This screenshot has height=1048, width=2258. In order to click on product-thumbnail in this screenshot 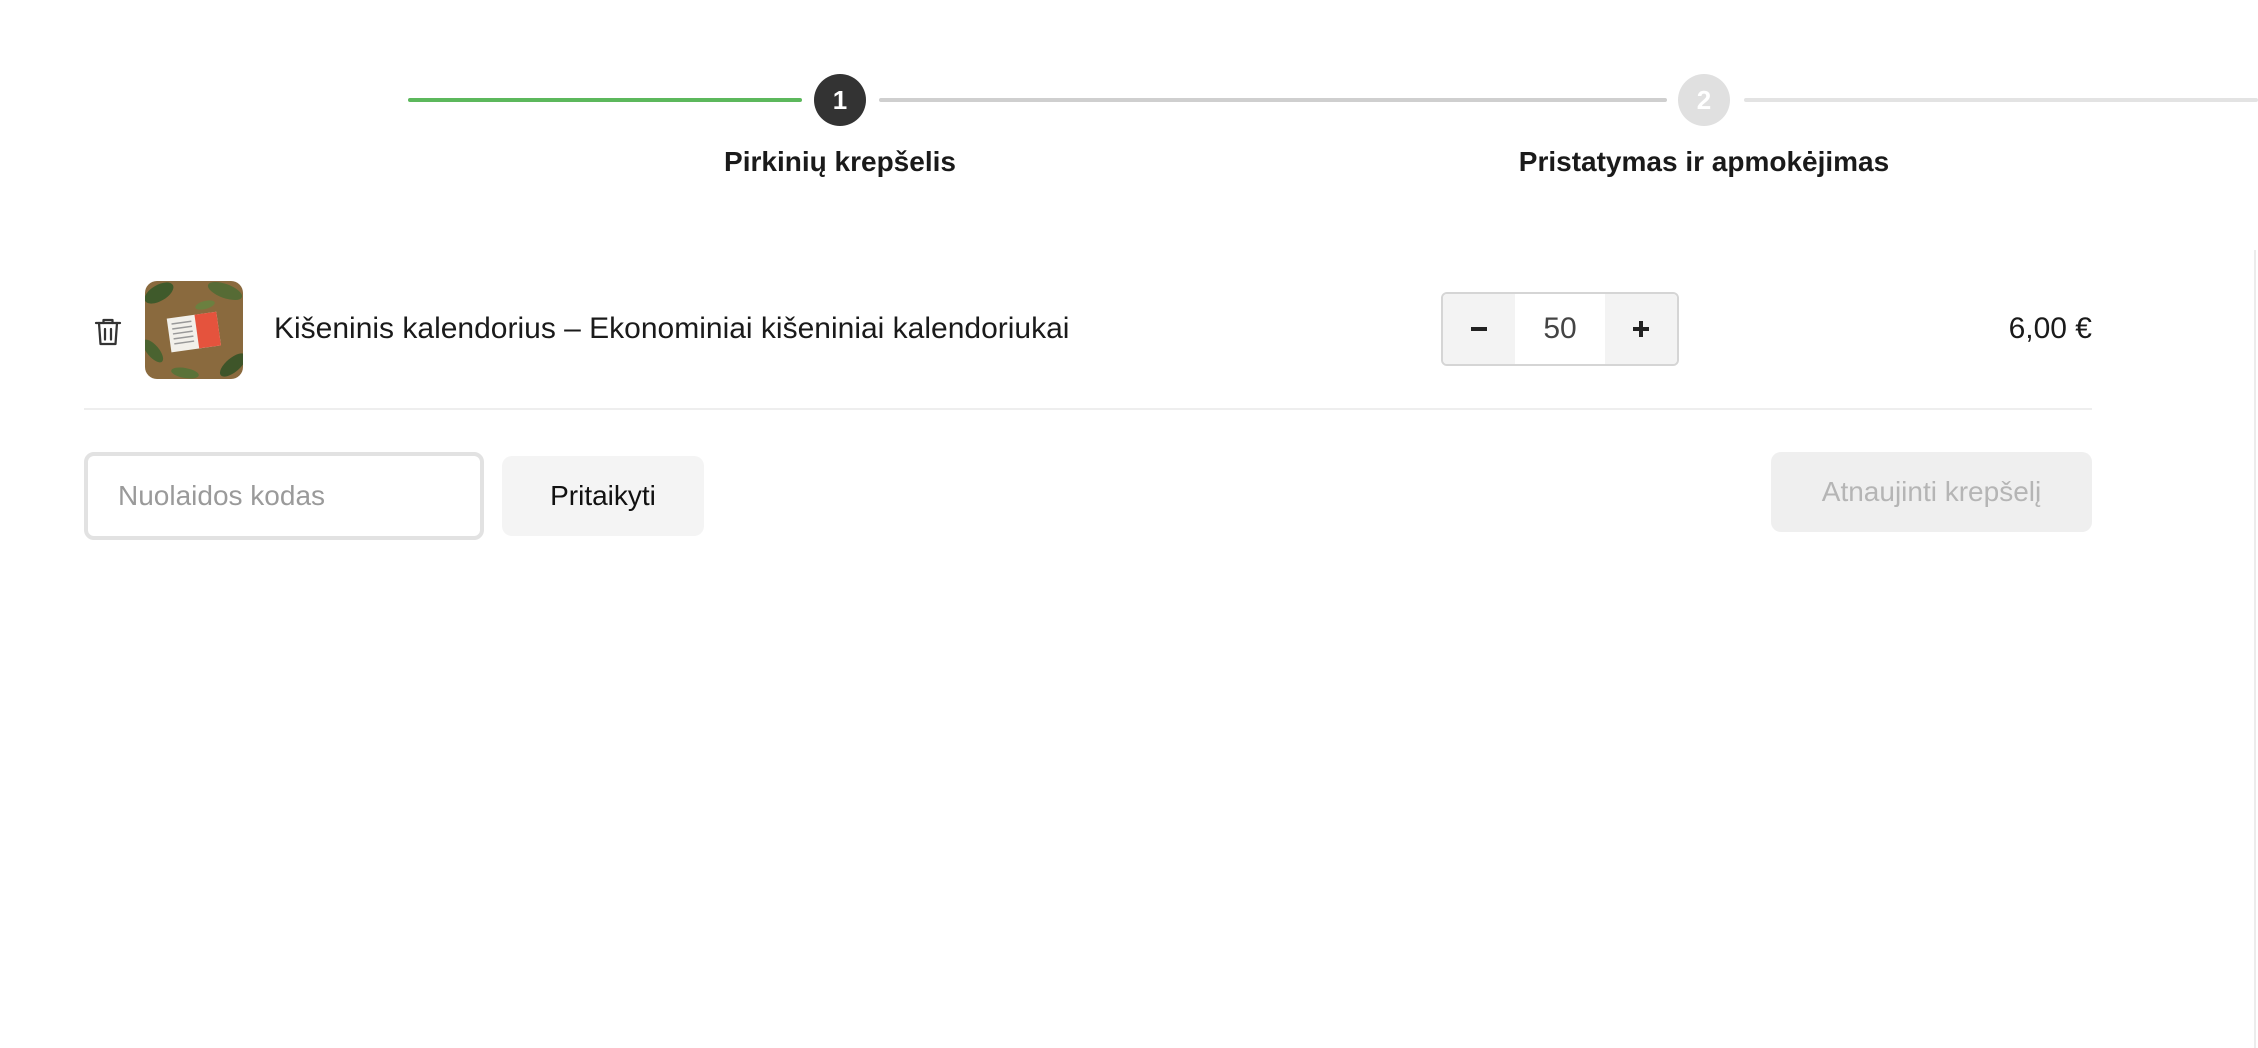, I will do `click(194, 330)`.